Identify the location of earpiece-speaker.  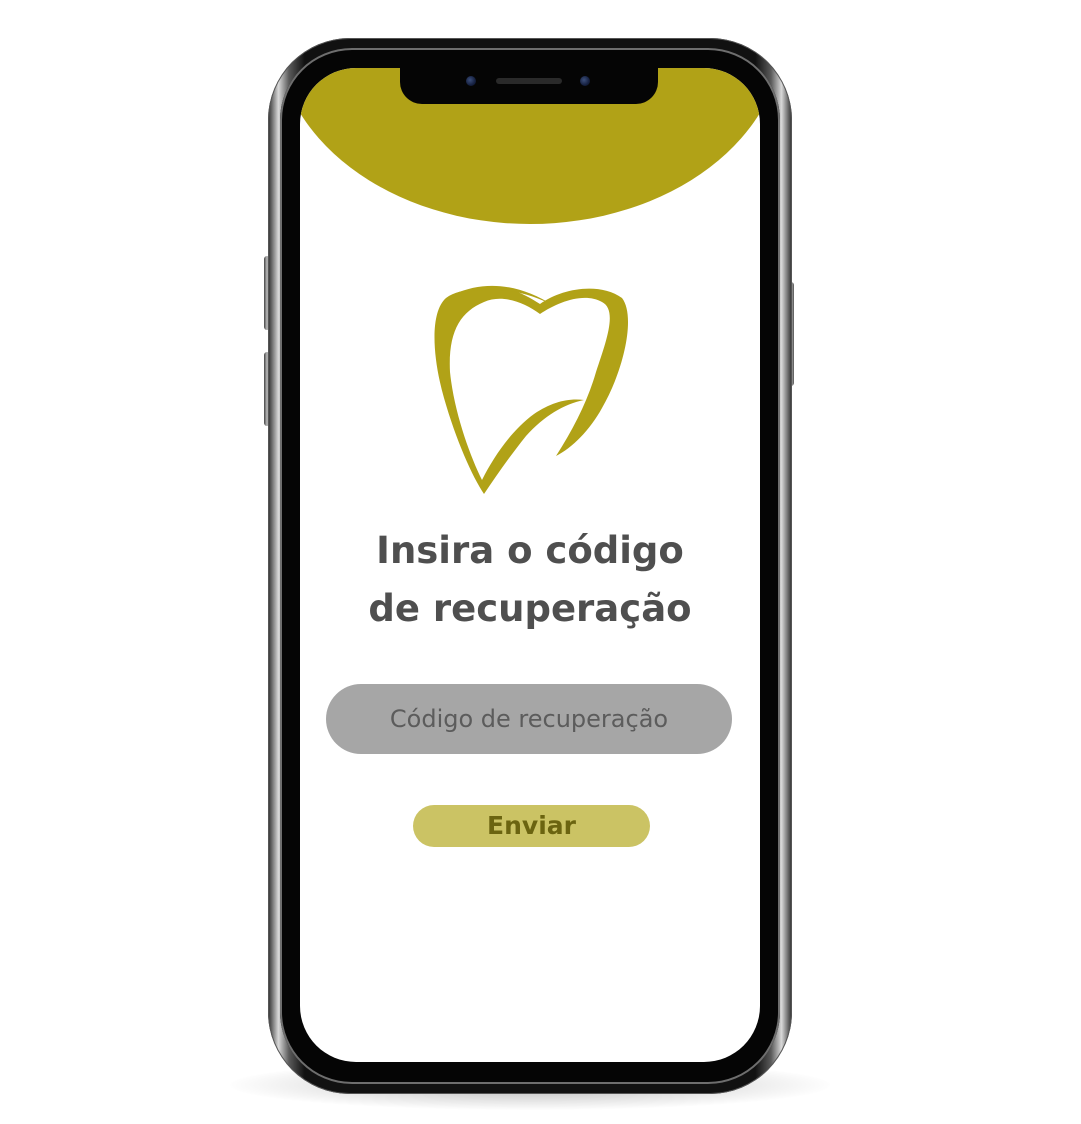
(529, 81).